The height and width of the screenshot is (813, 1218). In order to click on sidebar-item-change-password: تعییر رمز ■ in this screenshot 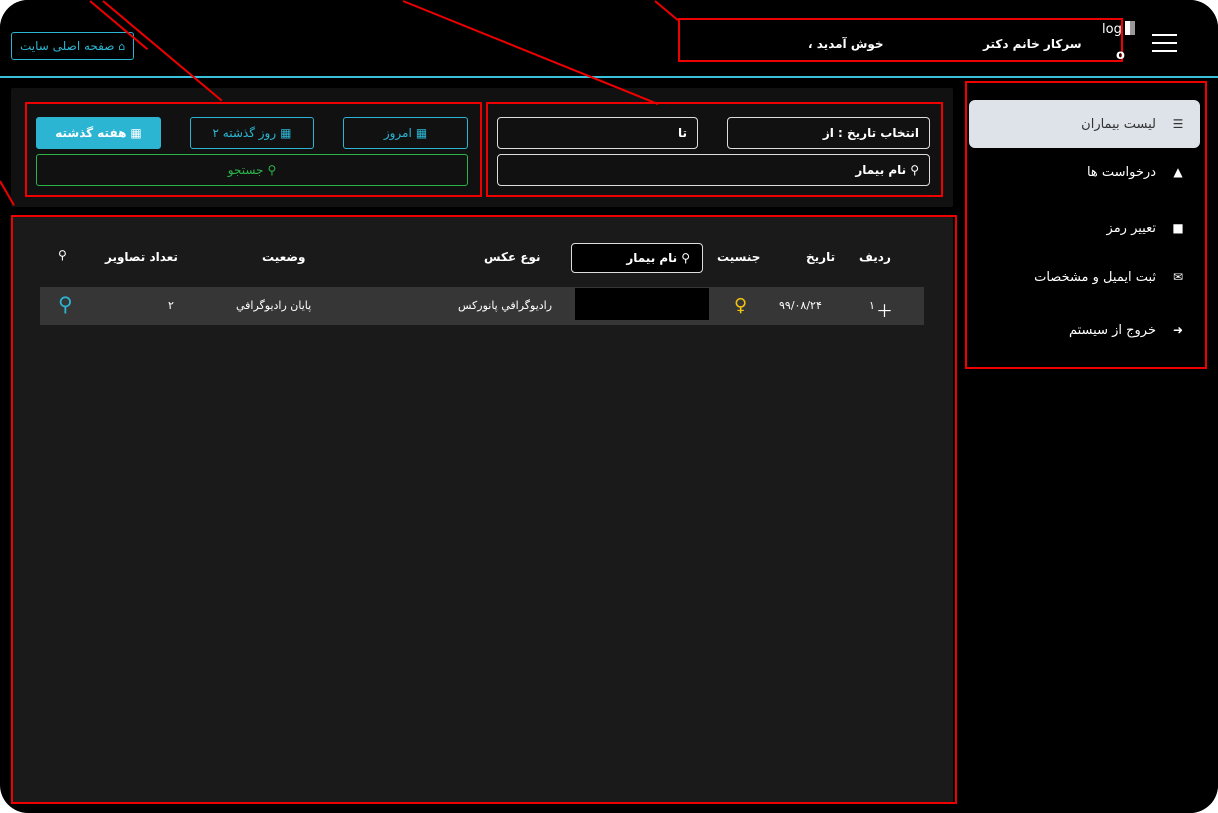, I will do `click(1084, 228)`.